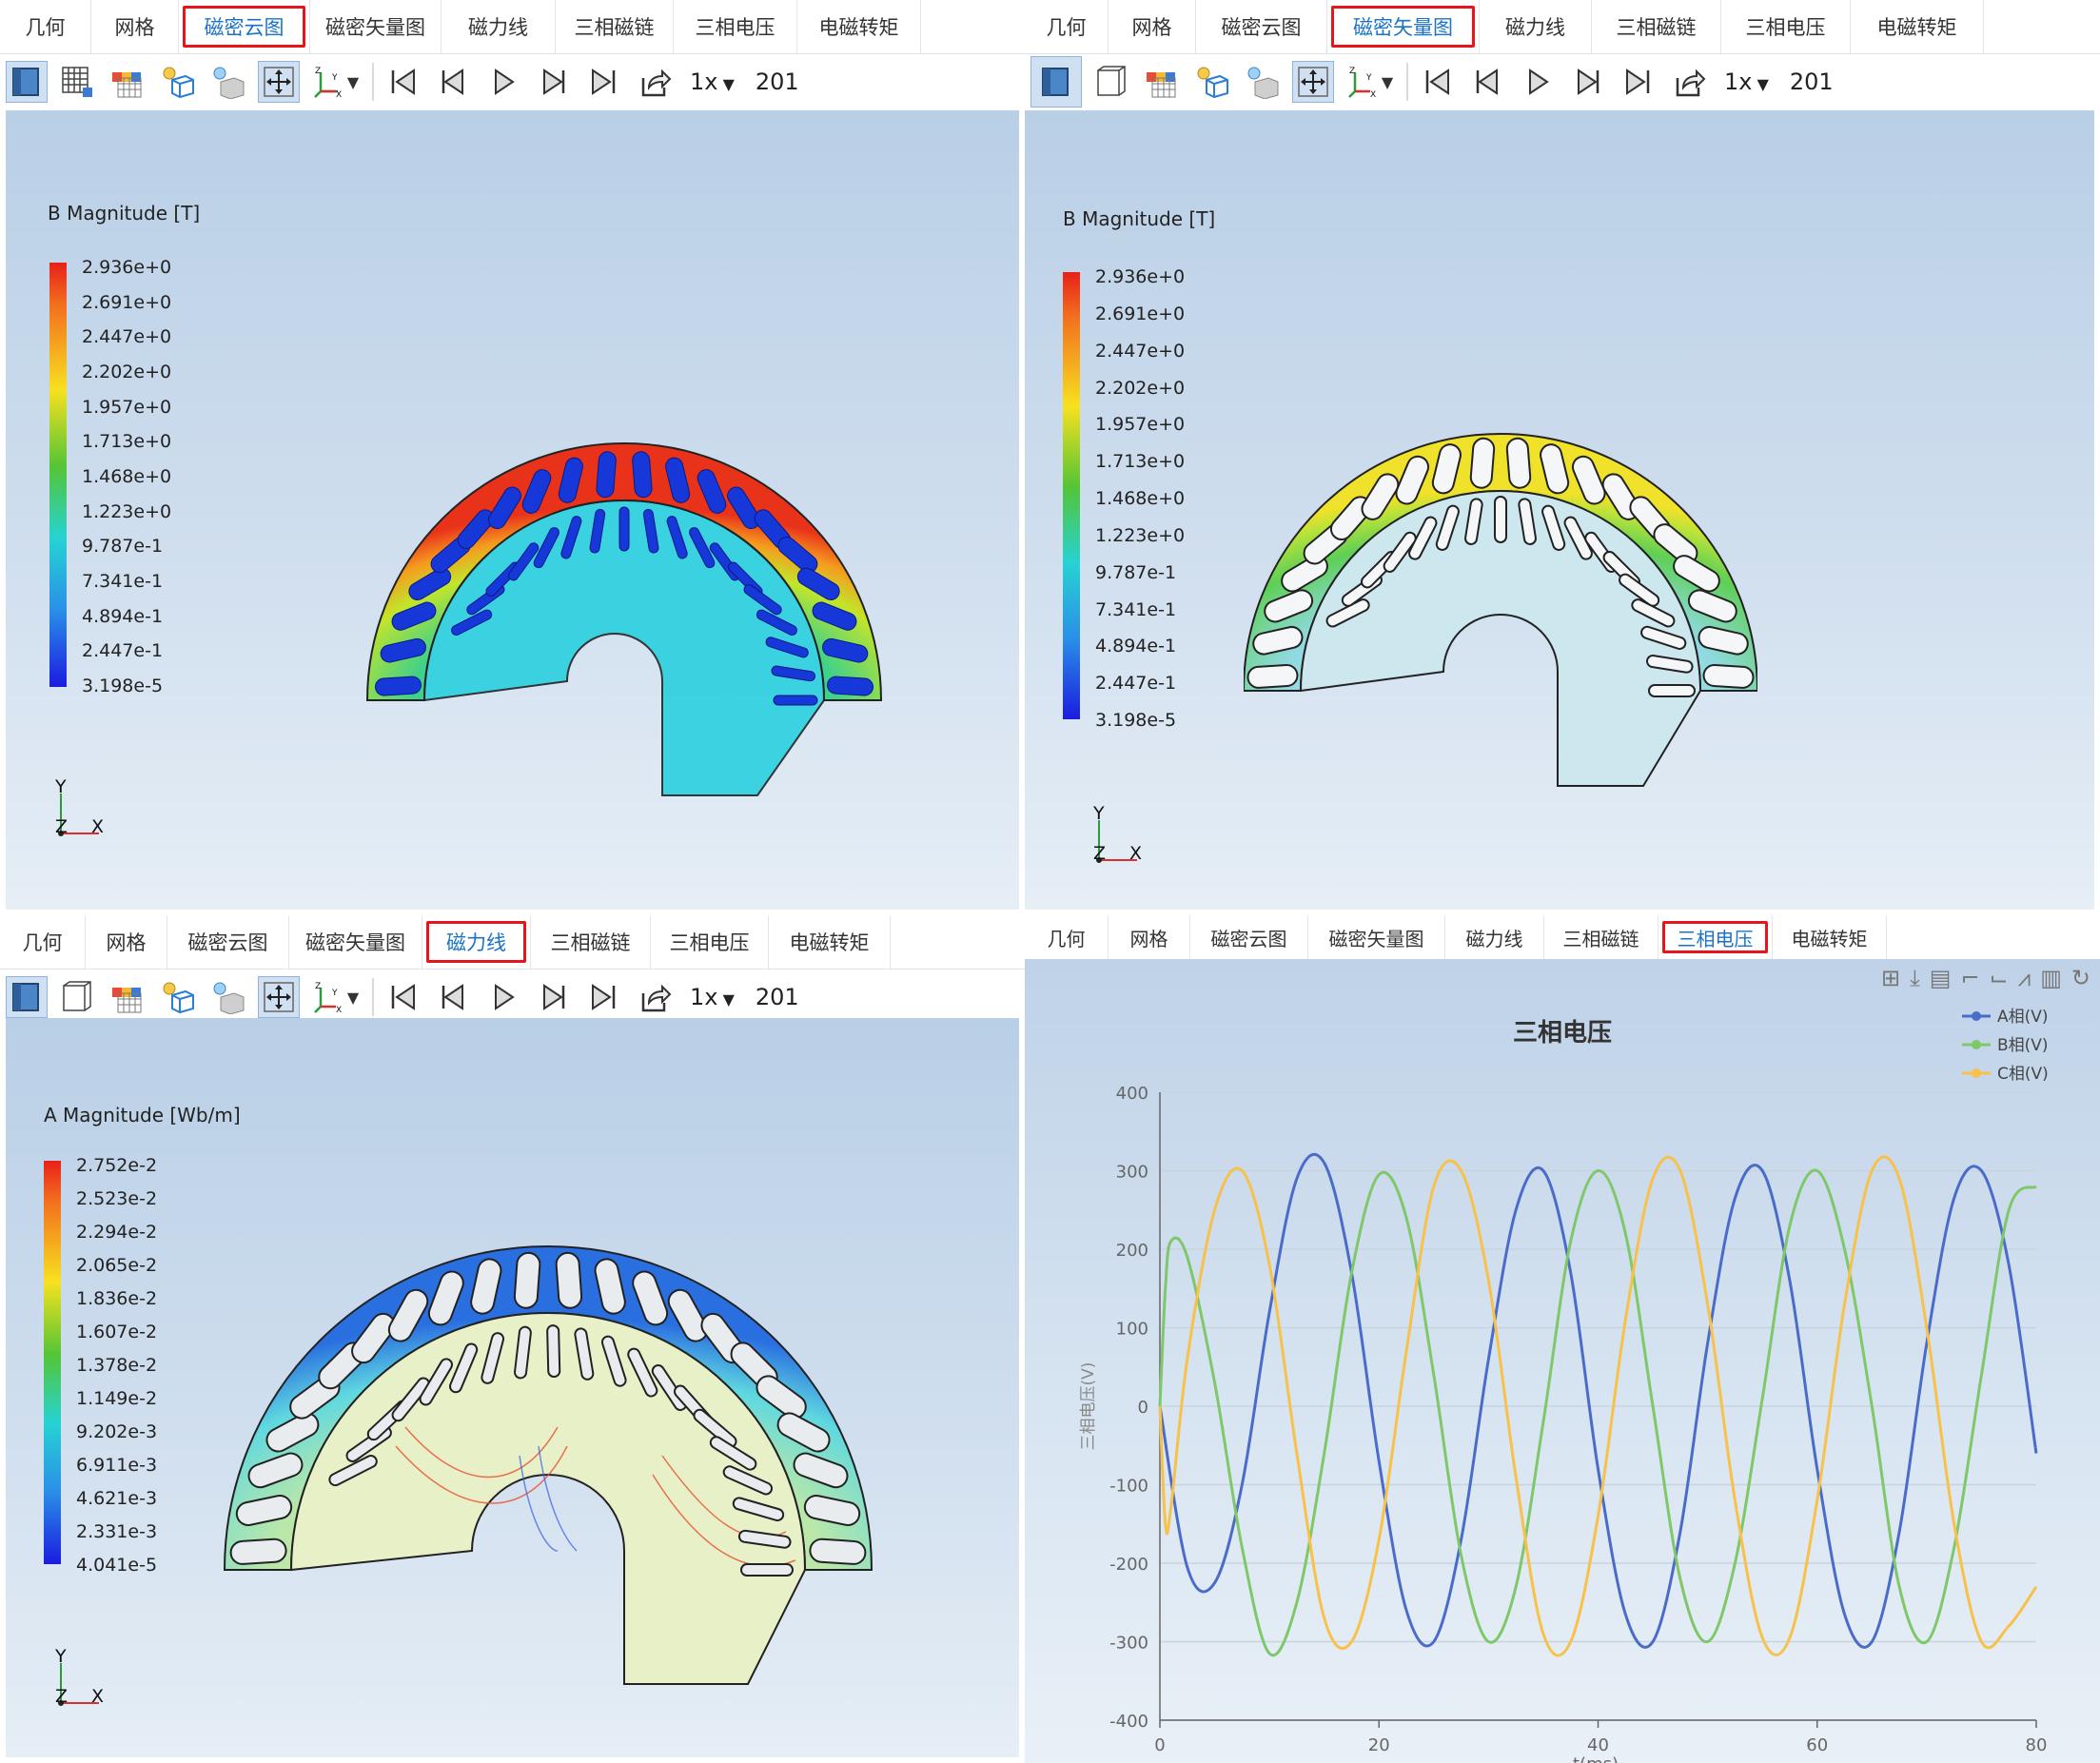 This screenshot has width=2100, height=1763. Describe the element at coordinates (1143, 1408) in the screenshot. I see `y-tick-label: 0` at that location.